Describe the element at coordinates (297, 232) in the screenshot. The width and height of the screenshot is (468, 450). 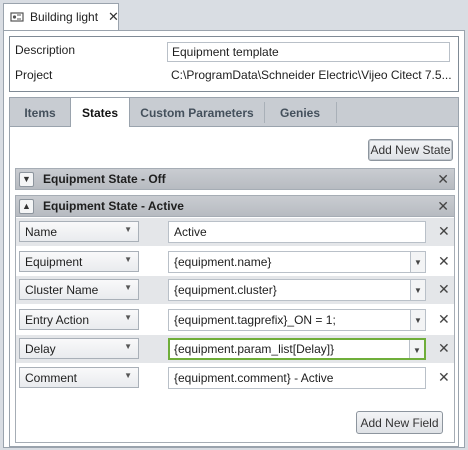
I see `field-value-input: Active` at that location.